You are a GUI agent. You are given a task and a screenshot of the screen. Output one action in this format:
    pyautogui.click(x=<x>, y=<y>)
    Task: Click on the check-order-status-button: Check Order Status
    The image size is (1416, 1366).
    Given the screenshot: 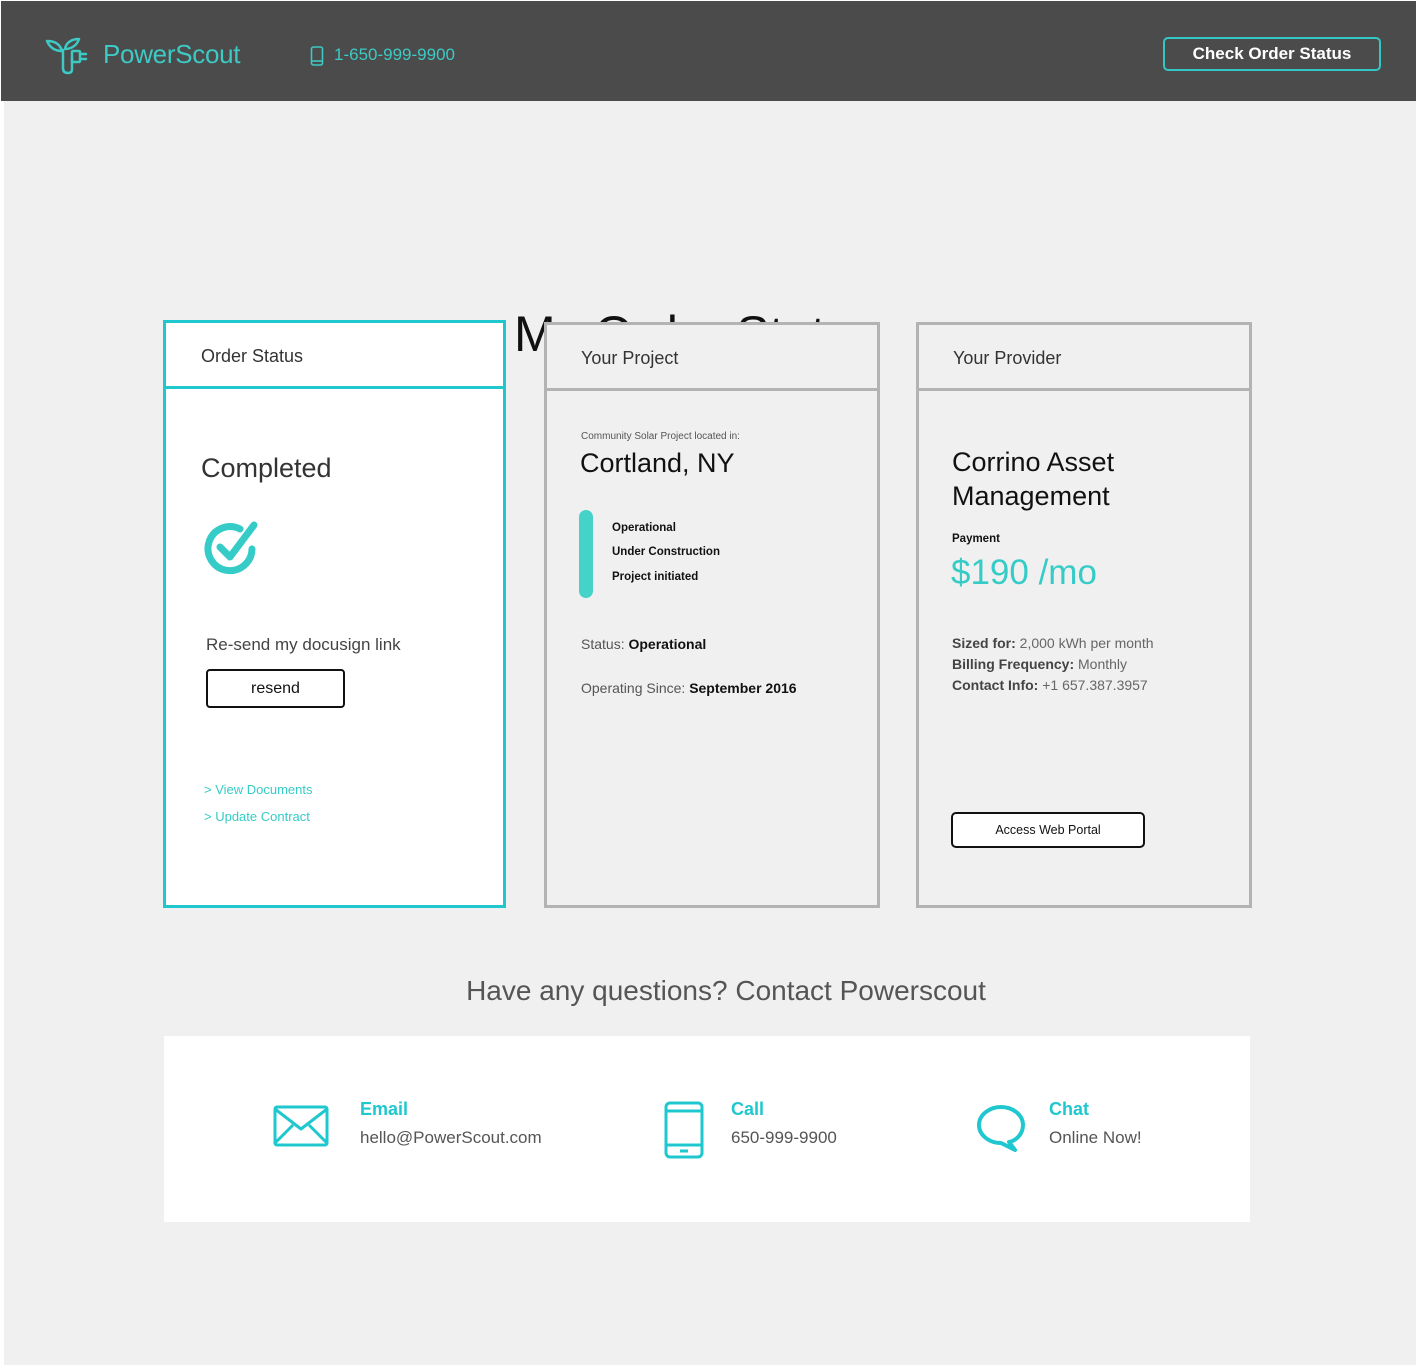 What is the action you would take?
    pyautogui.click(x=1272, y=54)
    